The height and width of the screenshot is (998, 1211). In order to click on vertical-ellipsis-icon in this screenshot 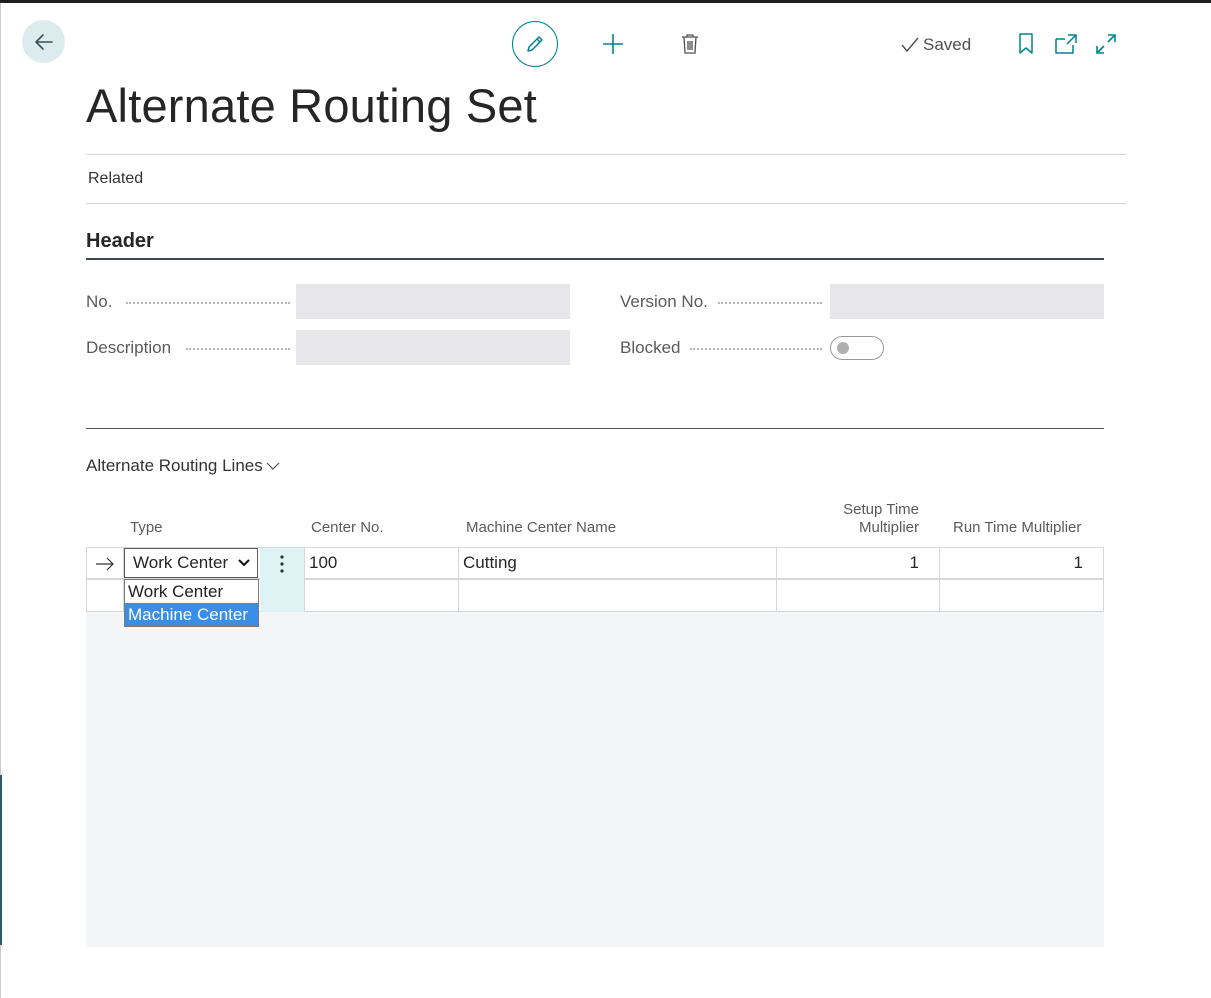, I will do `click(282, 564)`.